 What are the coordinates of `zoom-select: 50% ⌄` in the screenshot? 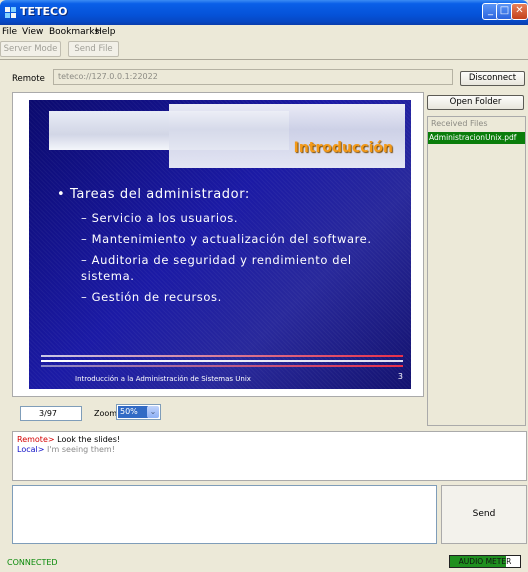 It's located at (138, 412).